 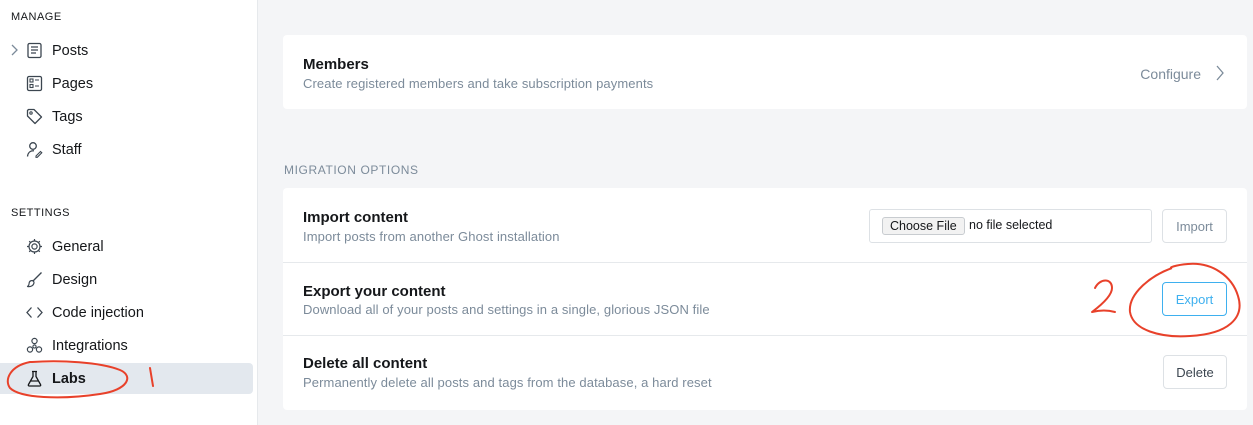 What do you see at coordinates (126, 149) in the screenshot?
I see `sidebar-item-staff: Staff` at bounding box center [126, 149].